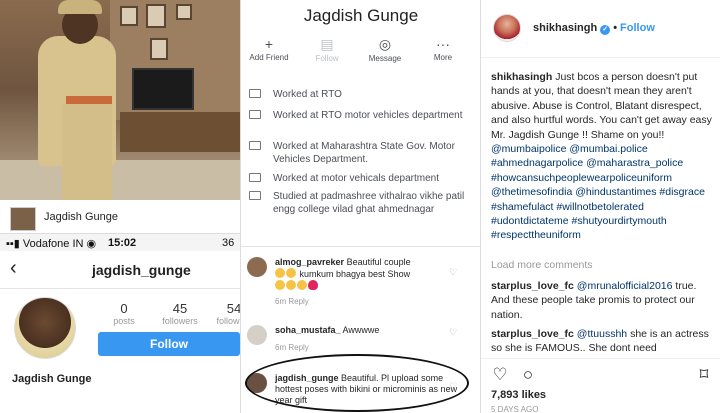 The image size is (720, 413). Describe the element at coordinates (23, 219) in the screenshot. I see `fb-thumbnail` at that location.